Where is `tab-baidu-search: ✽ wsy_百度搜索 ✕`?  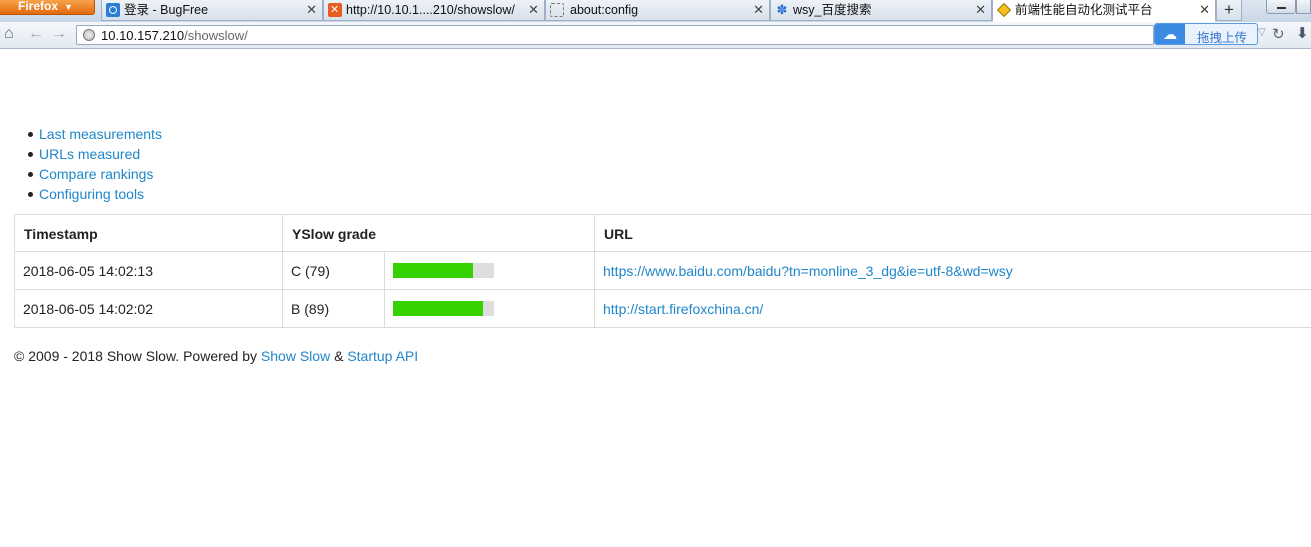 tab-baidu-search: ✽ wsy_百度搜索 ✕ is located at coordinates (881, 10).